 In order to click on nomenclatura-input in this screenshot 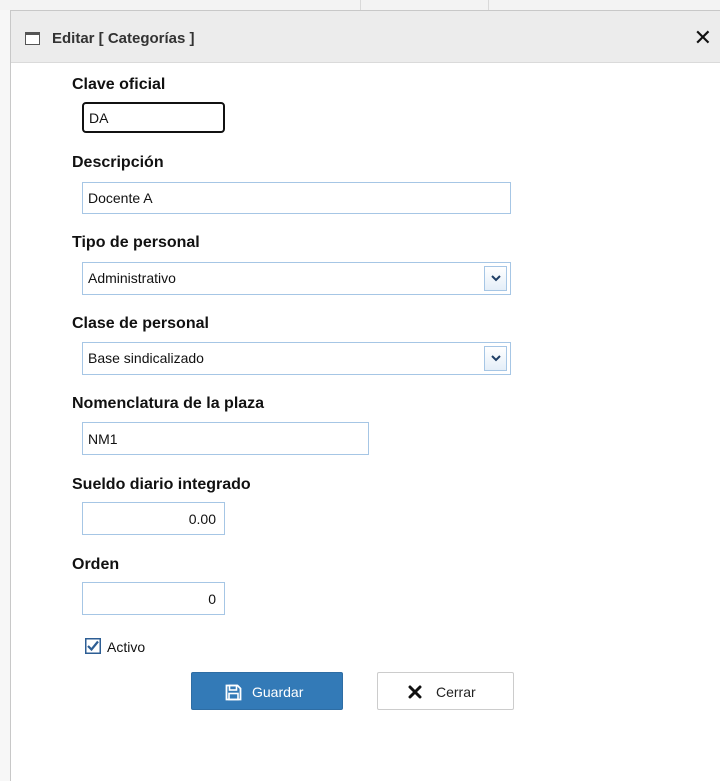, I will do `click(225, 438)`.